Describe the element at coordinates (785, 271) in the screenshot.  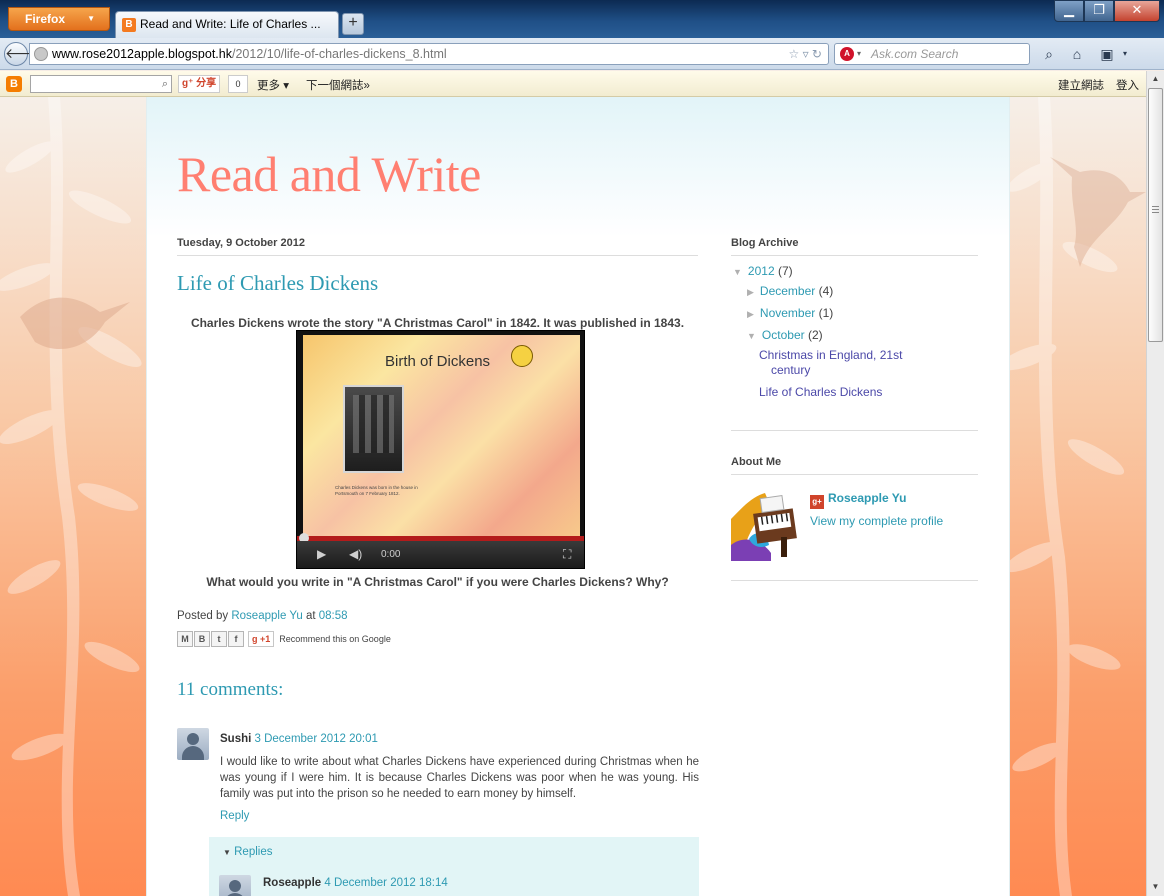
I see `archive-year-count: (7)` at that location.